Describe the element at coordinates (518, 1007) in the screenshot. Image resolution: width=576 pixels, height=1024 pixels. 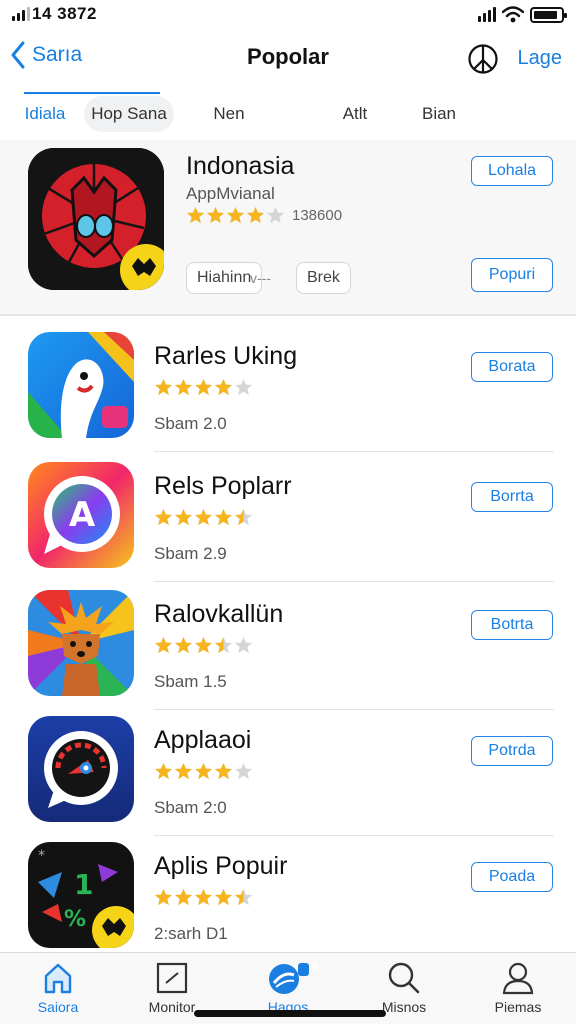
I see `tab-bar-label: Piemas` at that location.